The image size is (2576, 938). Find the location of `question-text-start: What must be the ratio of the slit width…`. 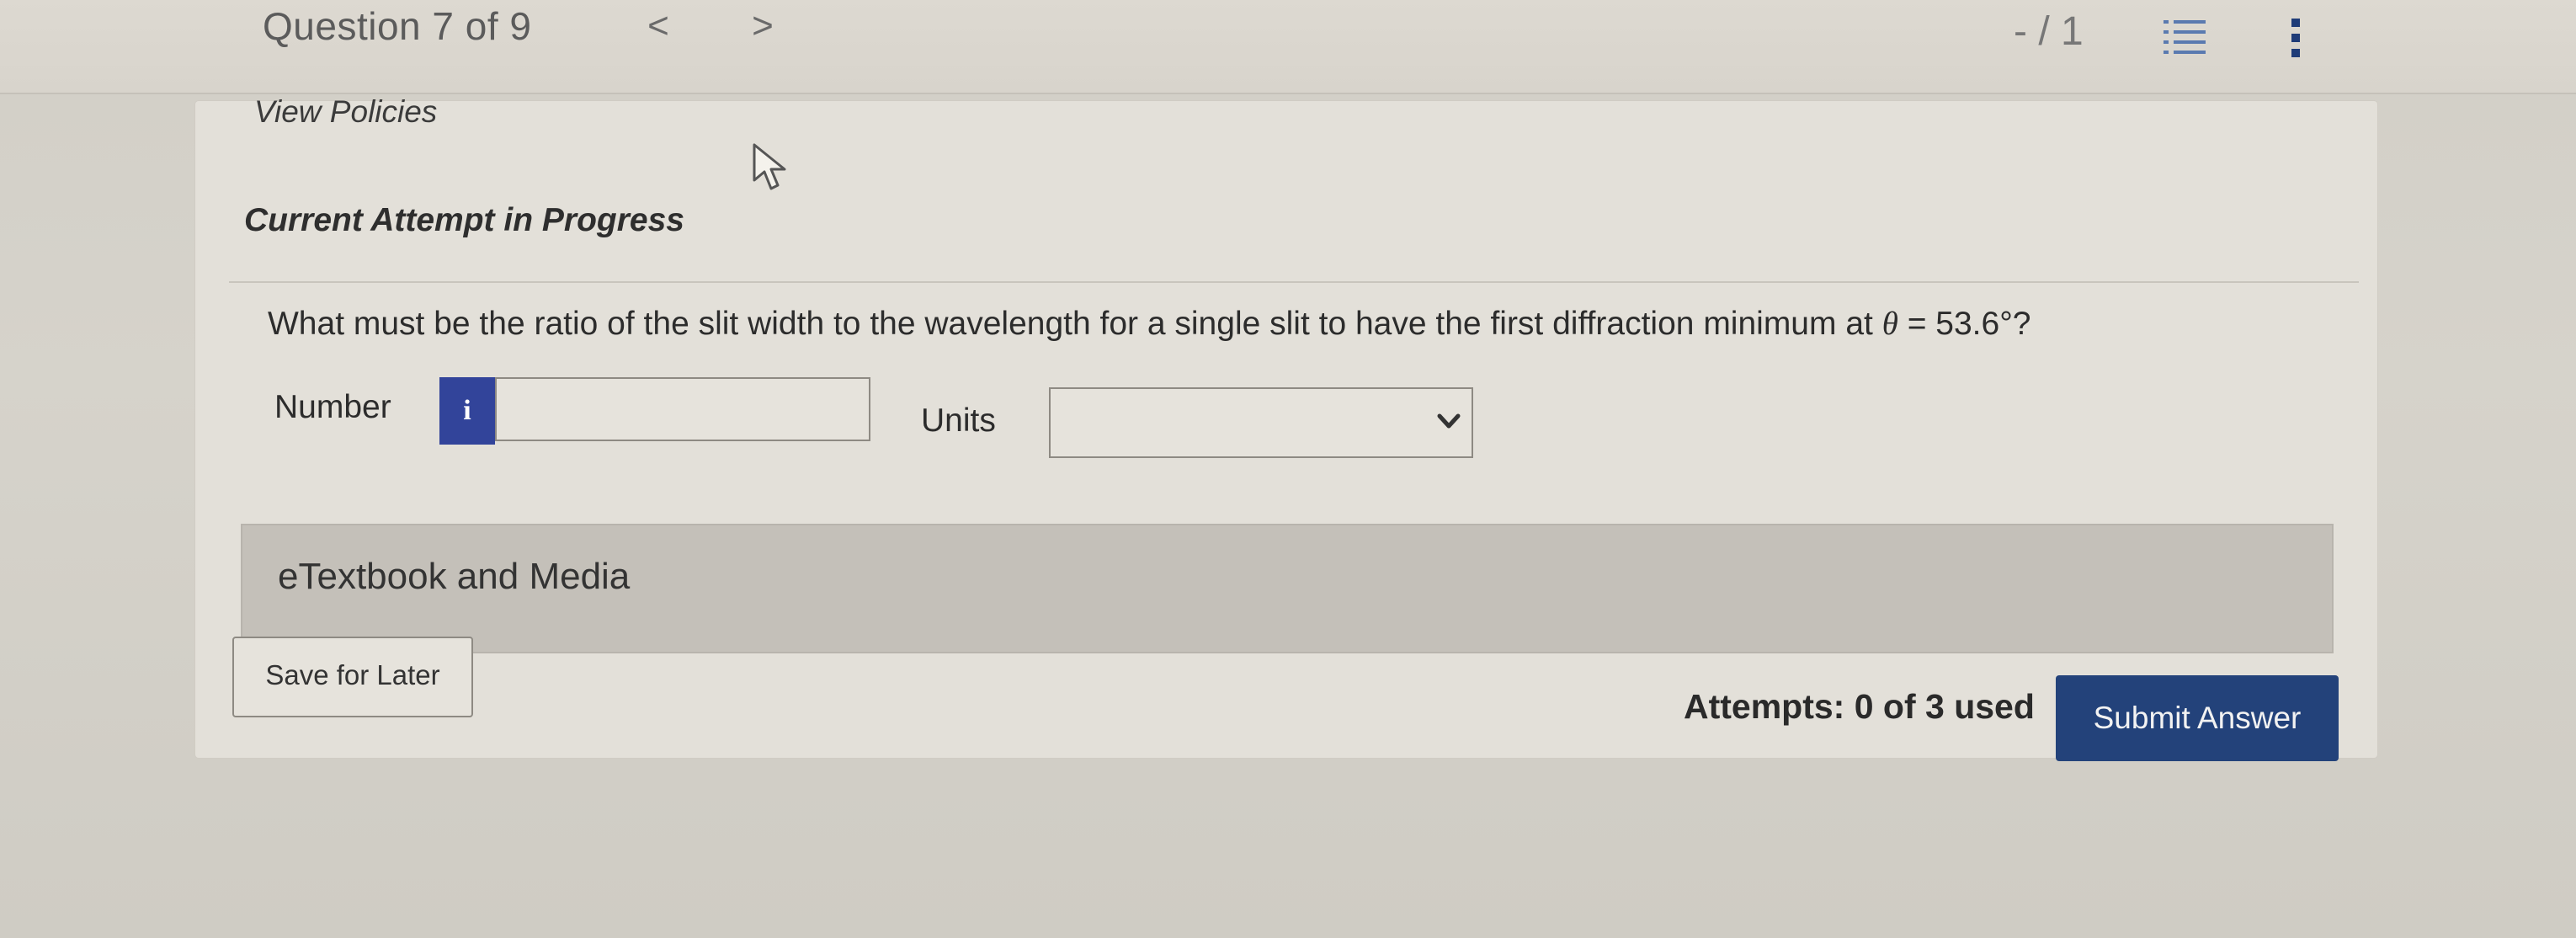

question-text-start: What must be the ratio of the slit width… is located at coordinates (1075, 324).